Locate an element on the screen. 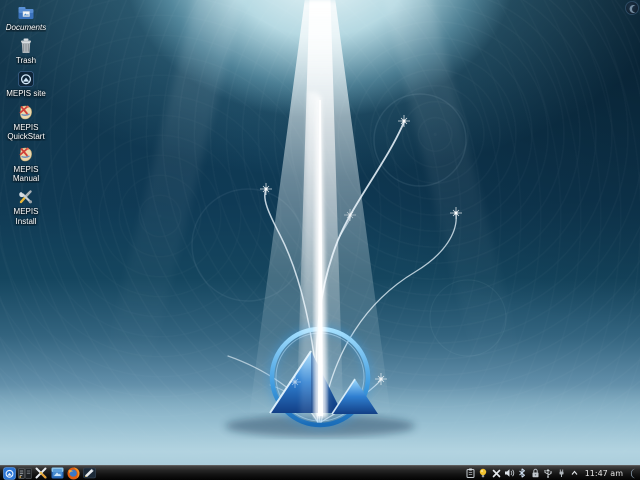 This screenshot has width=640, height=480. desktop-icon-label: MEPIS site is located at coordinates (26, 94).